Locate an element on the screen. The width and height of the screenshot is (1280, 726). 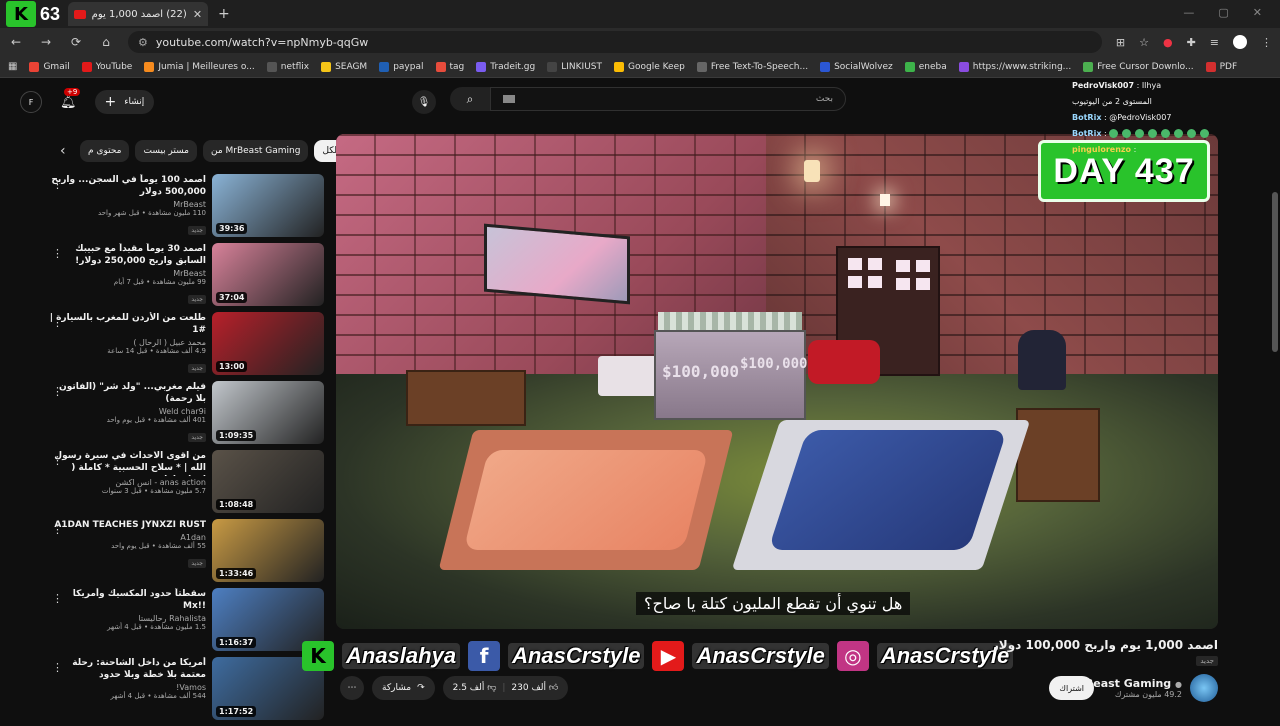
minimize-icon: — is located at coordinates (1188, 12).